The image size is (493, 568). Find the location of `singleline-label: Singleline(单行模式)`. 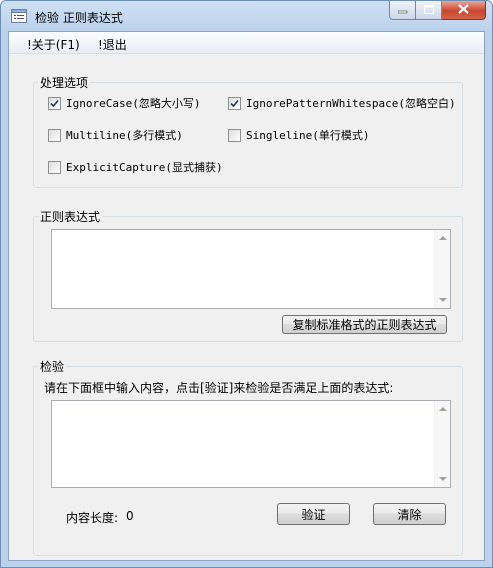

singleline-label: Singleline(单行模式) is located at coordinates (308, 135).